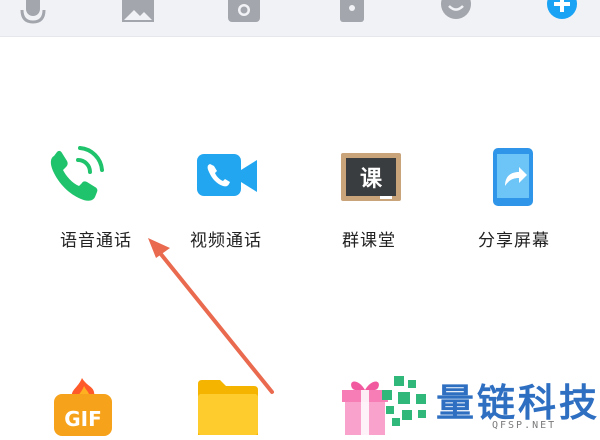 This screenshot has width=600, height=440. I want to click on watermark-sub: QFSP.NET, so click(524, 425).